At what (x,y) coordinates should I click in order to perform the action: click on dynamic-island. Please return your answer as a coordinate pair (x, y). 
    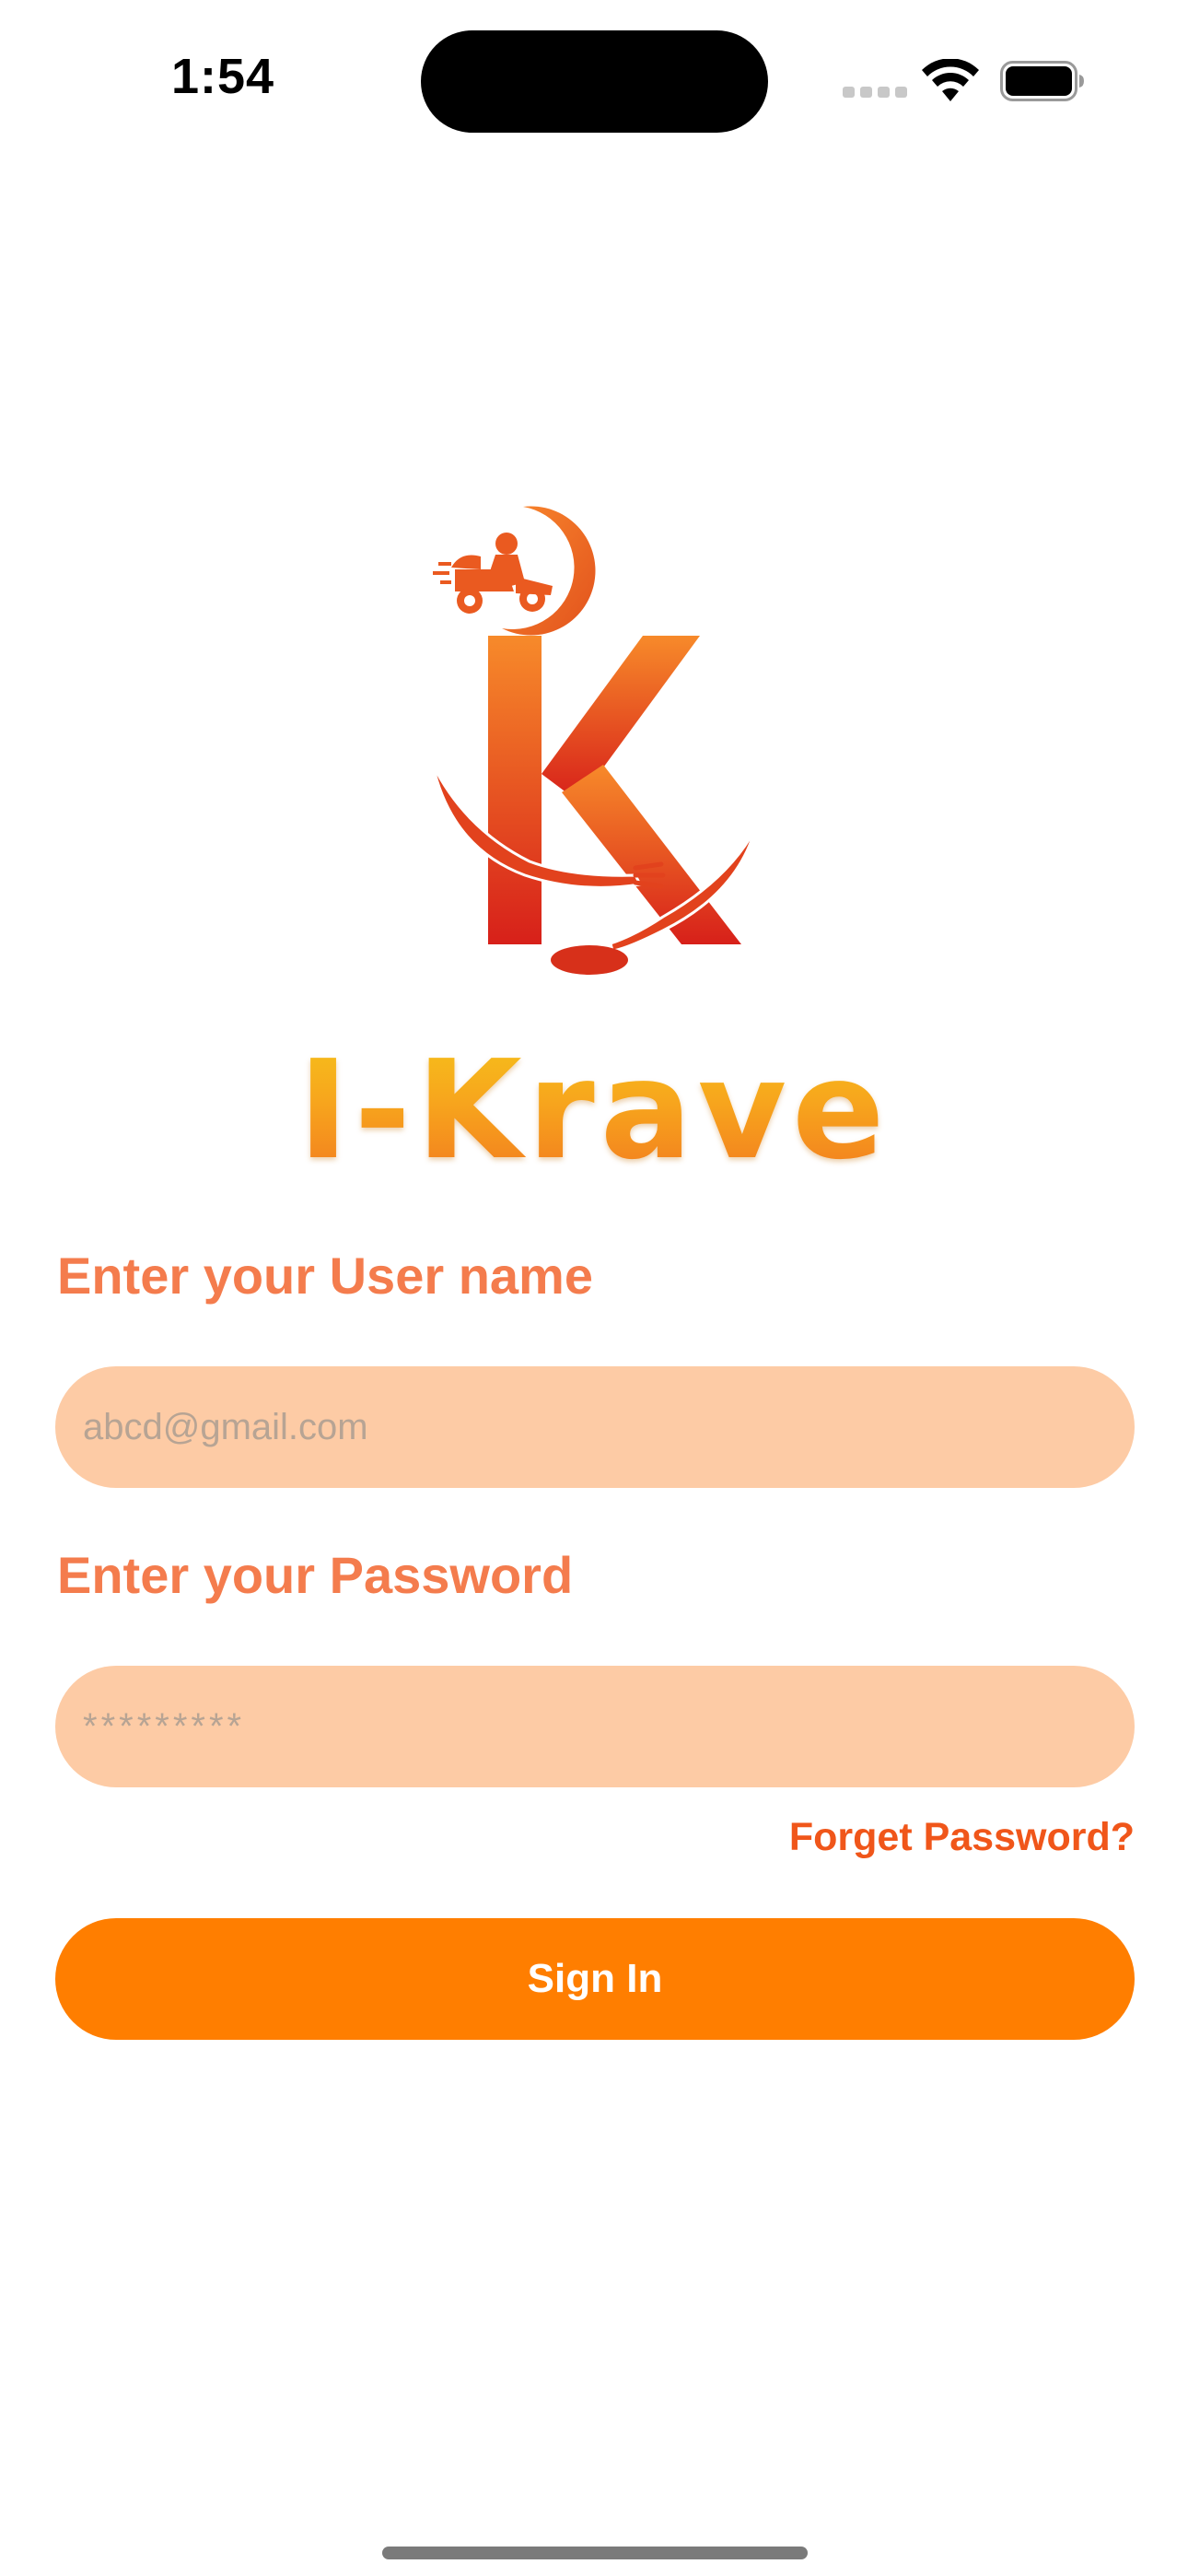
    Looking at the image, I should click on (594, 81).